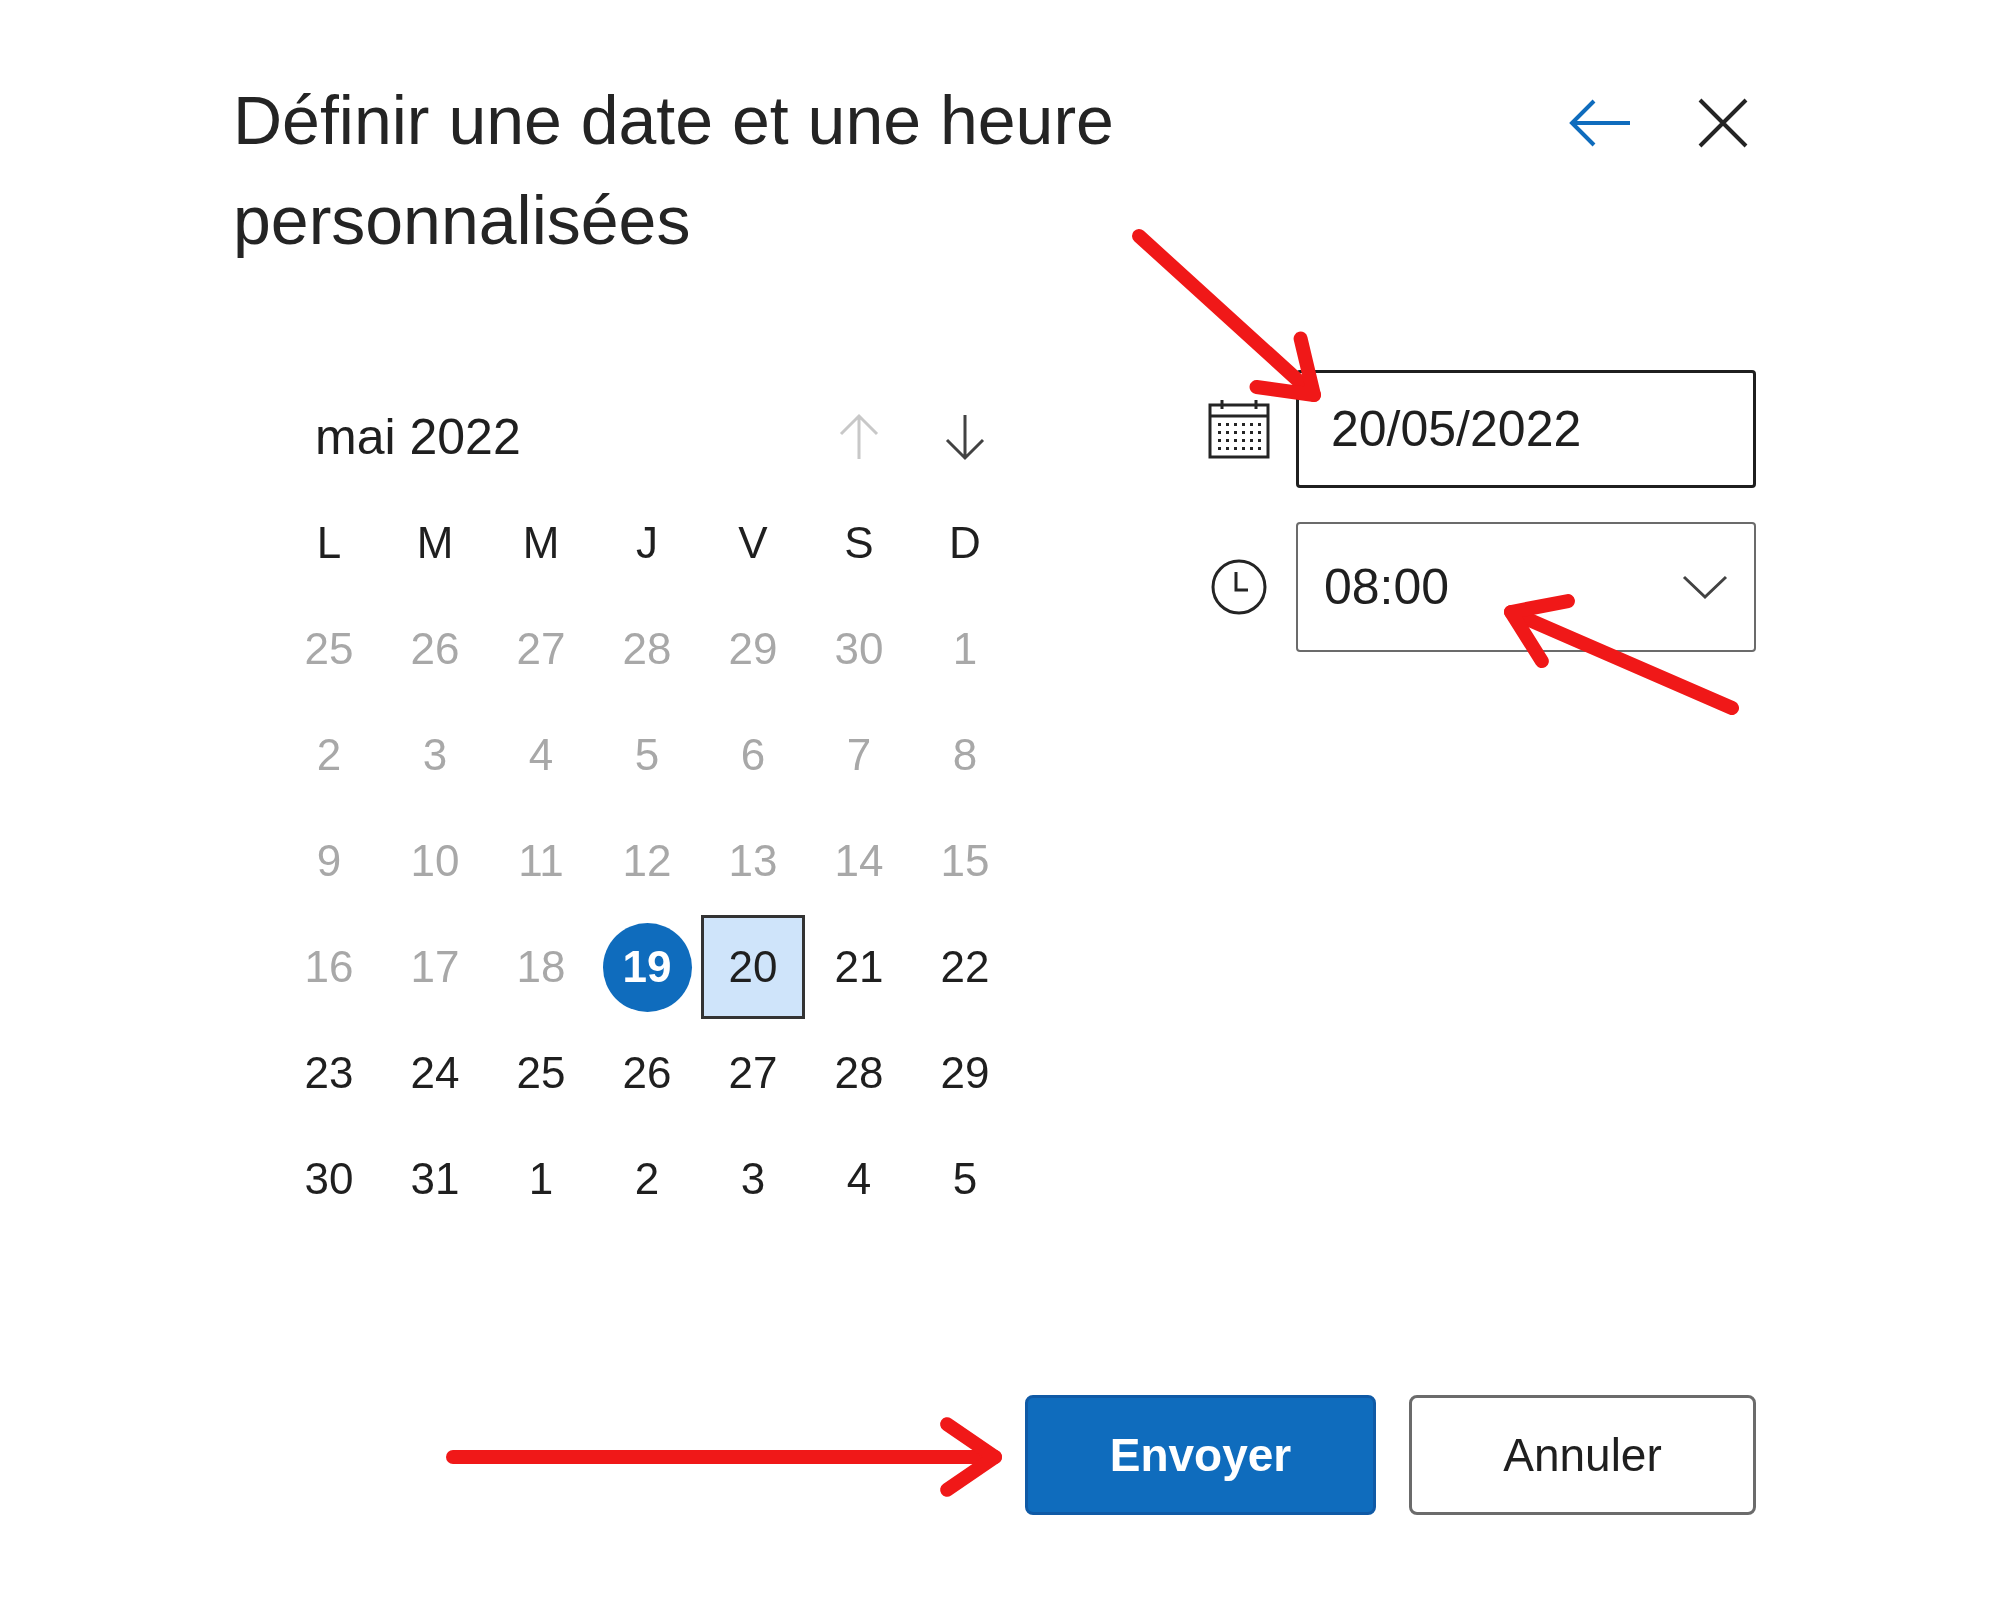 This screenshot has width=2000, height=1600. What do you see at coordinates (859, 543) in the screenshot?
I see `weekday-label: S` at bounding box center [859, 543].